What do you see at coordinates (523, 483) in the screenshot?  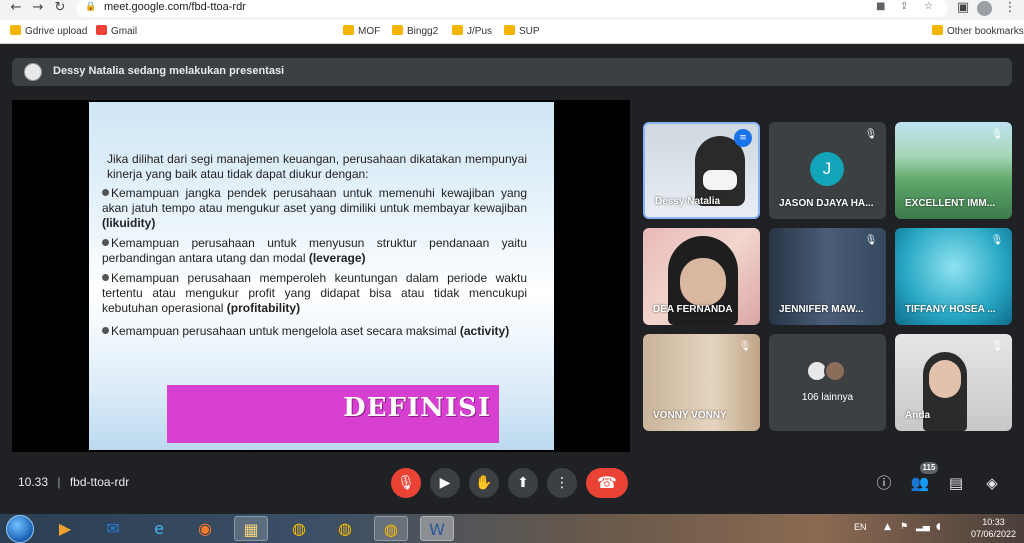 I see `present-button: ⬆` at bounding box center [523, 483].